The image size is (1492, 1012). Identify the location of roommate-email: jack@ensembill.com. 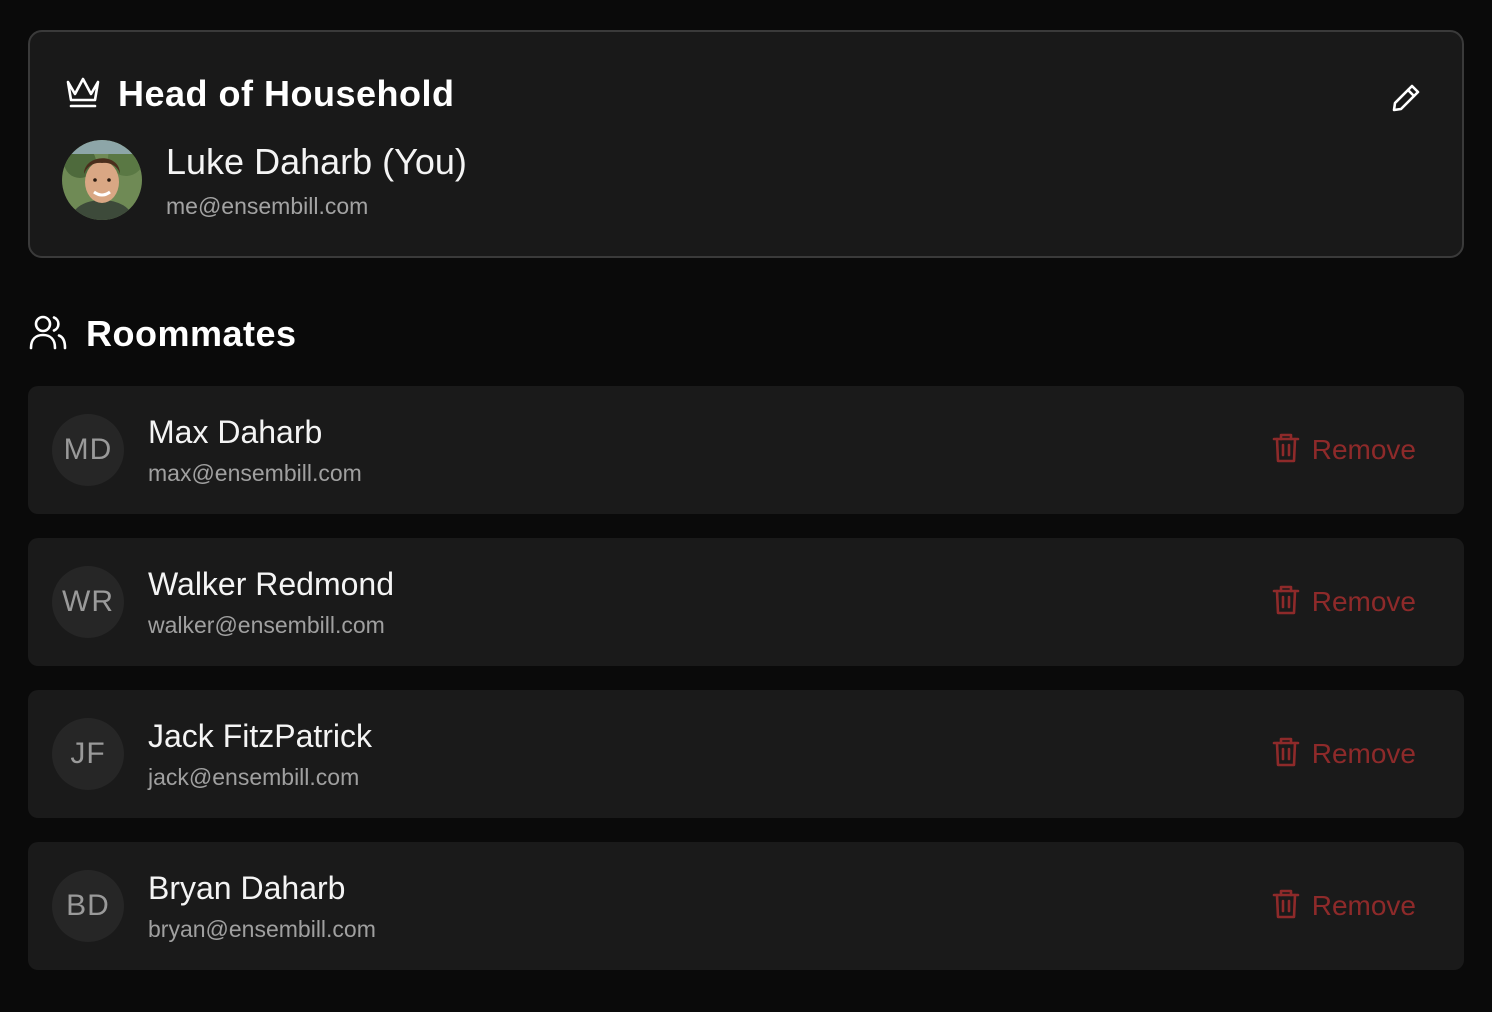
(254, 777).